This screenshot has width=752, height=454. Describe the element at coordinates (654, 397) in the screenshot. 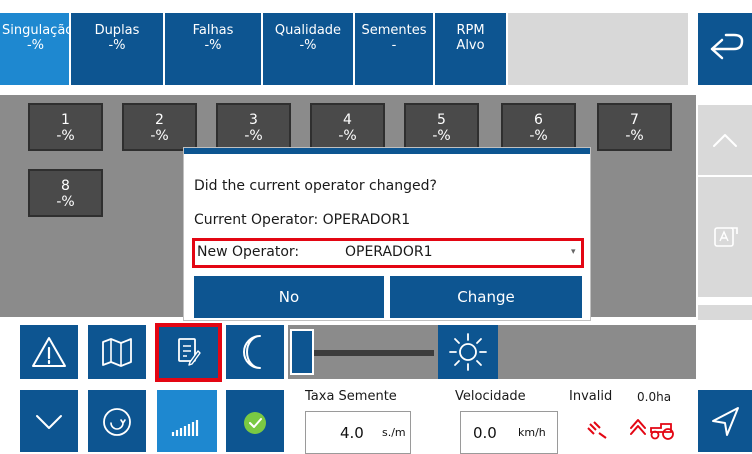

I see `area-value: 0.0ha` at that location.